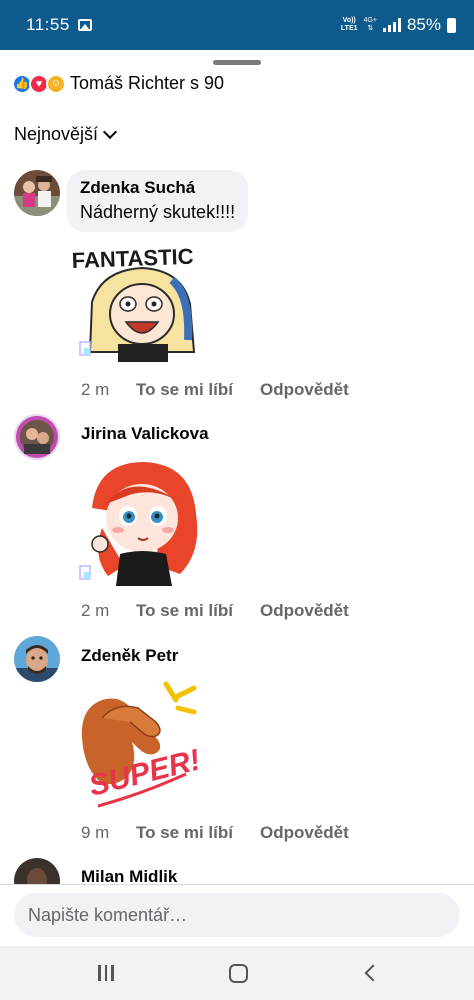  Describe the element at coordinates (349, 24) in the screenshot. I see `volte-icon: Vo)) LTE1` at that location.